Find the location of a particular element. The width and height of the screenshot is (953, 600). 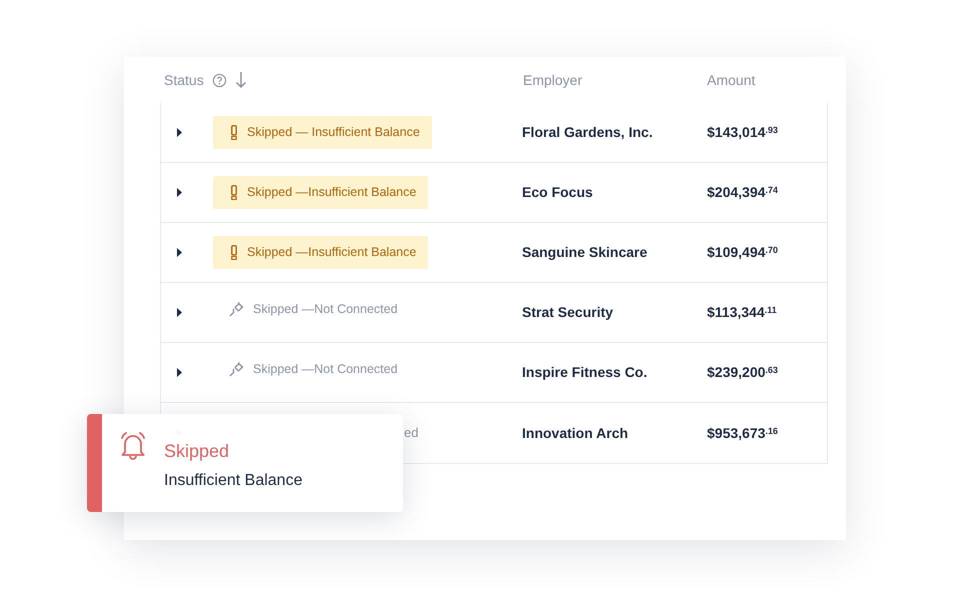

toast-title: Skipped is located at coordinates (197, 451).